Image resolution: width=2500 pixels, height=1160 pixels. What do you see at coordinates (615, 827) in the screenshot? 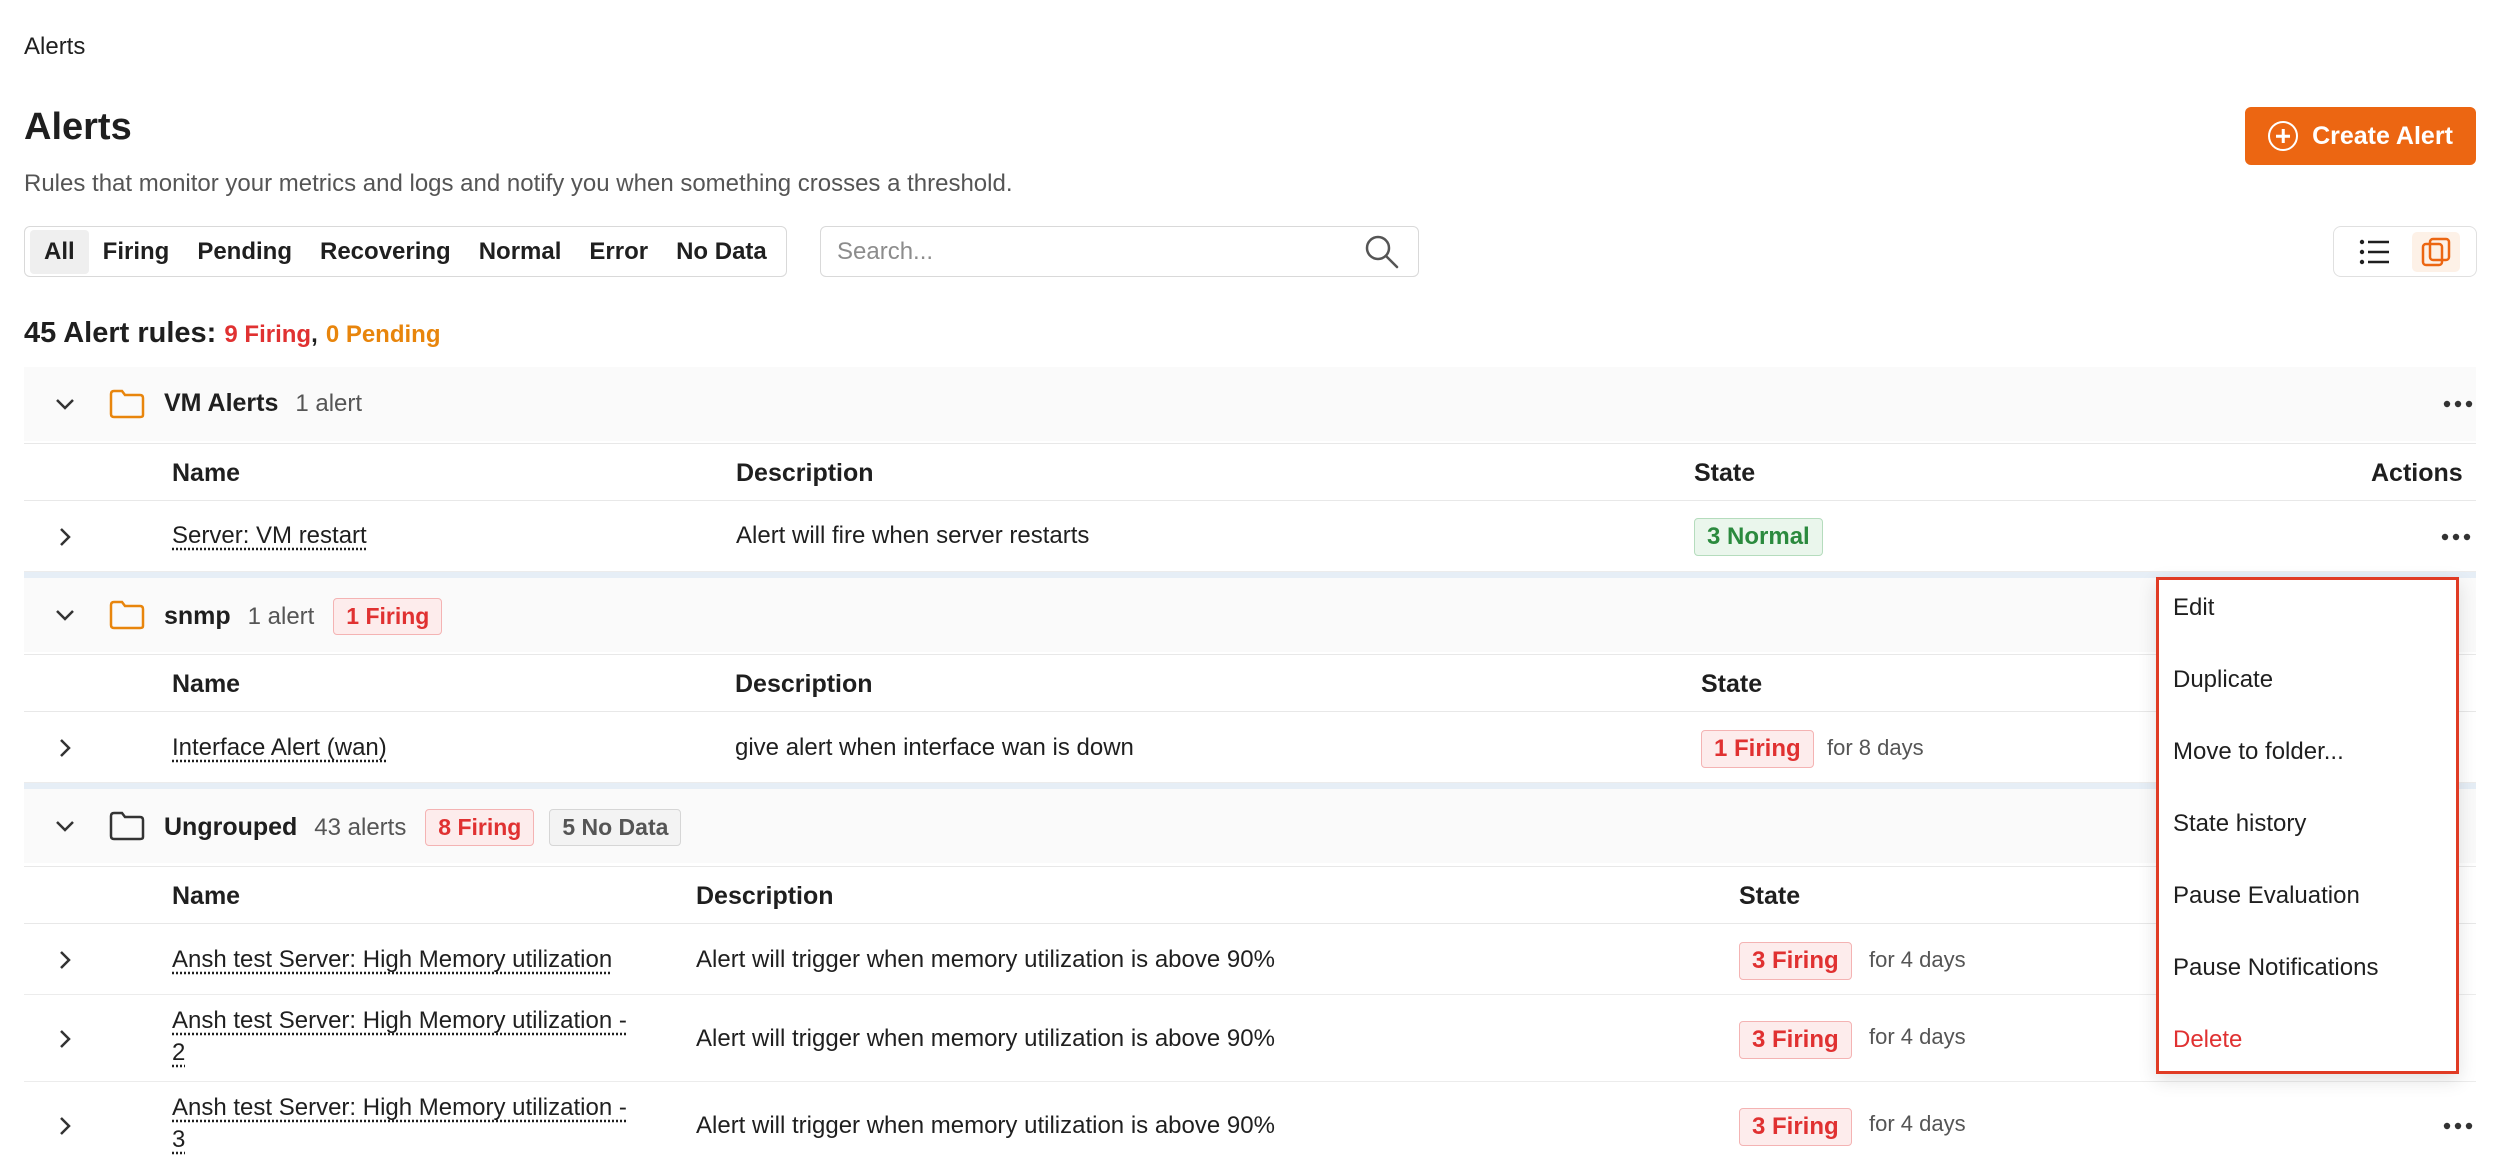
I see `group-nodata-badge: 5 No Data` at bounding box center [615, 827].